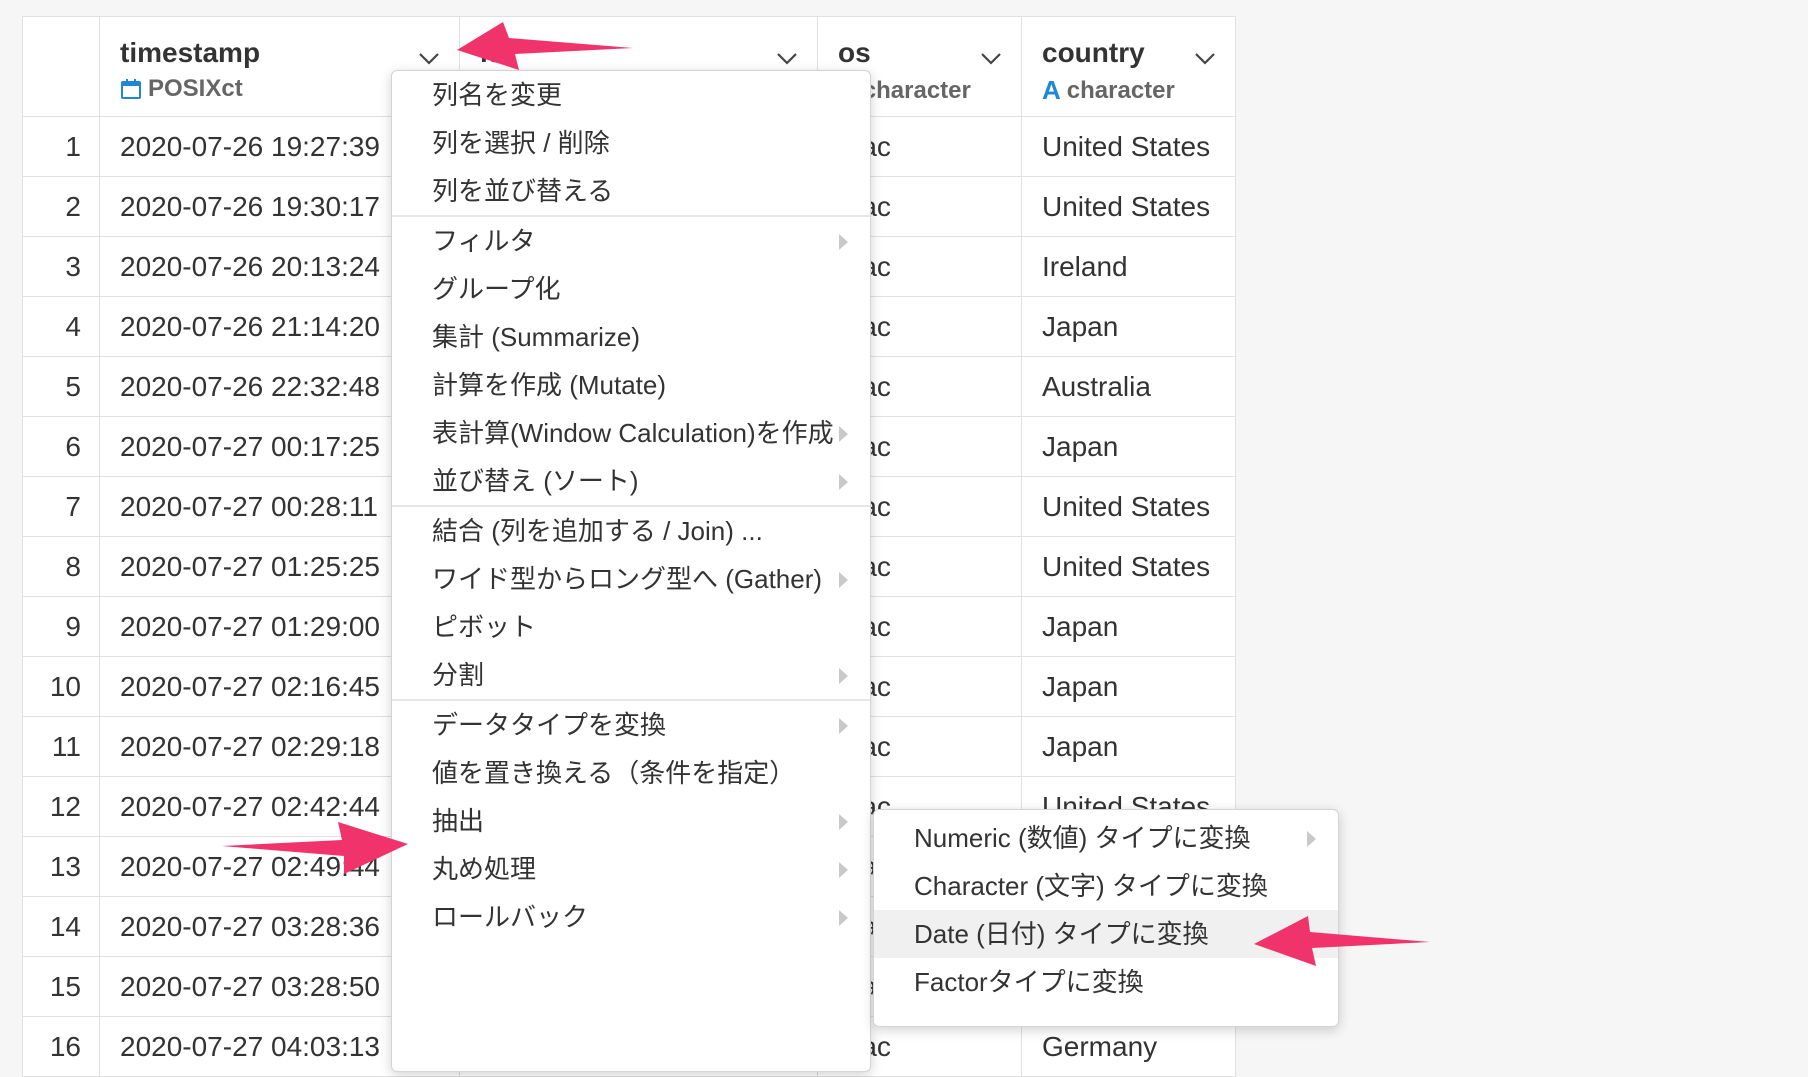 The height and width of the screenshot is (1077, 1808). I want to click on row-number: 1, so click(61, 146).